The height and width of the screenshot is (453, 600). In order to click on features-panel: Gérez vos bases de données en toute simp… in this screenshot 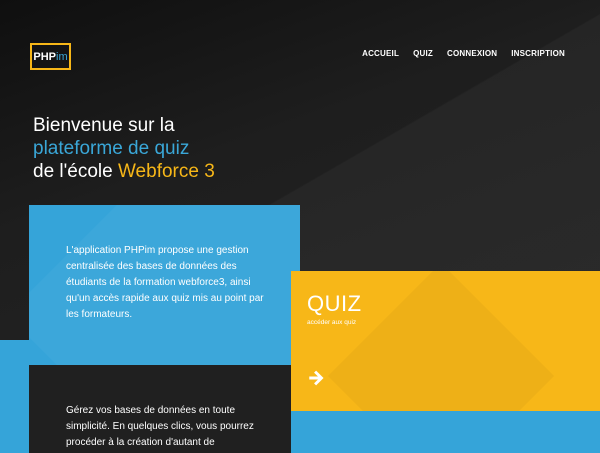, I will do `click(160, 409)`.